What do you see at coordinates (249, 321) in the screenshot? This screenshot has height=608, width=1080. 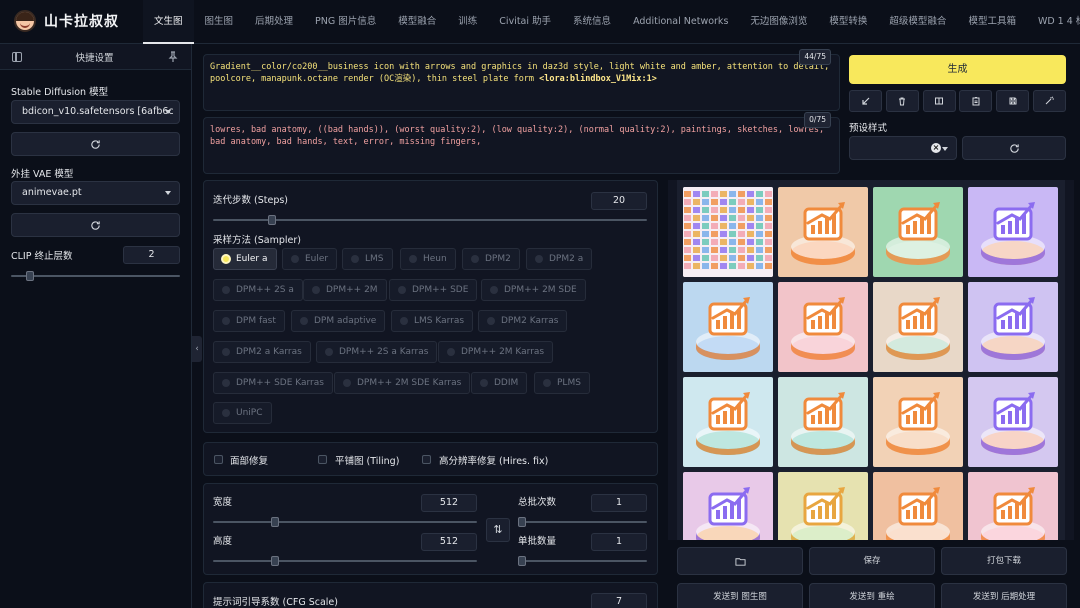 I see `sampler-radio: DPM fast` at bounding box center [249, 321].